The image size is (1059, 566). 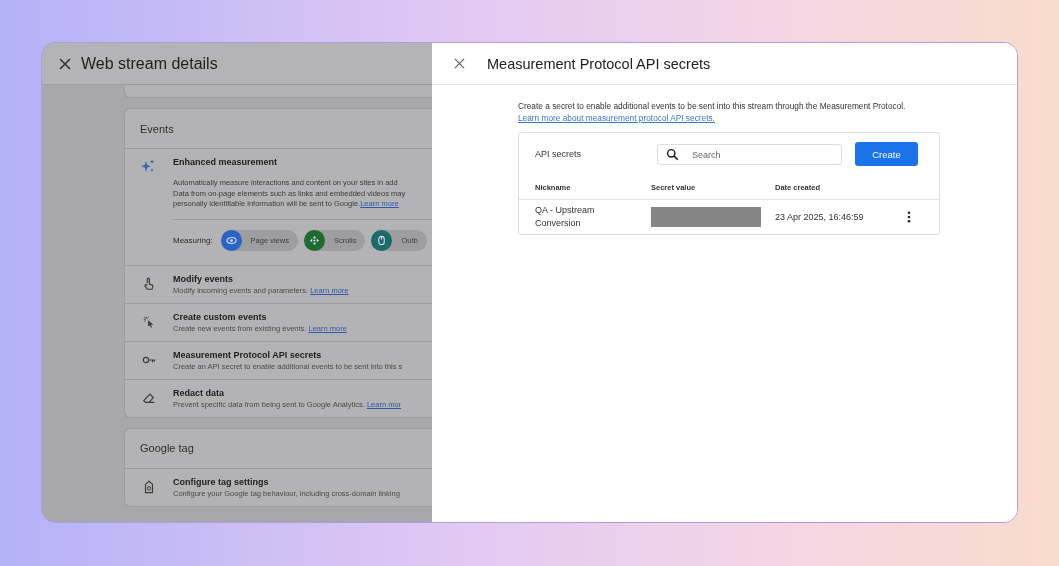 I want to click on item-title: Modify events, so click(x=203, y=278).